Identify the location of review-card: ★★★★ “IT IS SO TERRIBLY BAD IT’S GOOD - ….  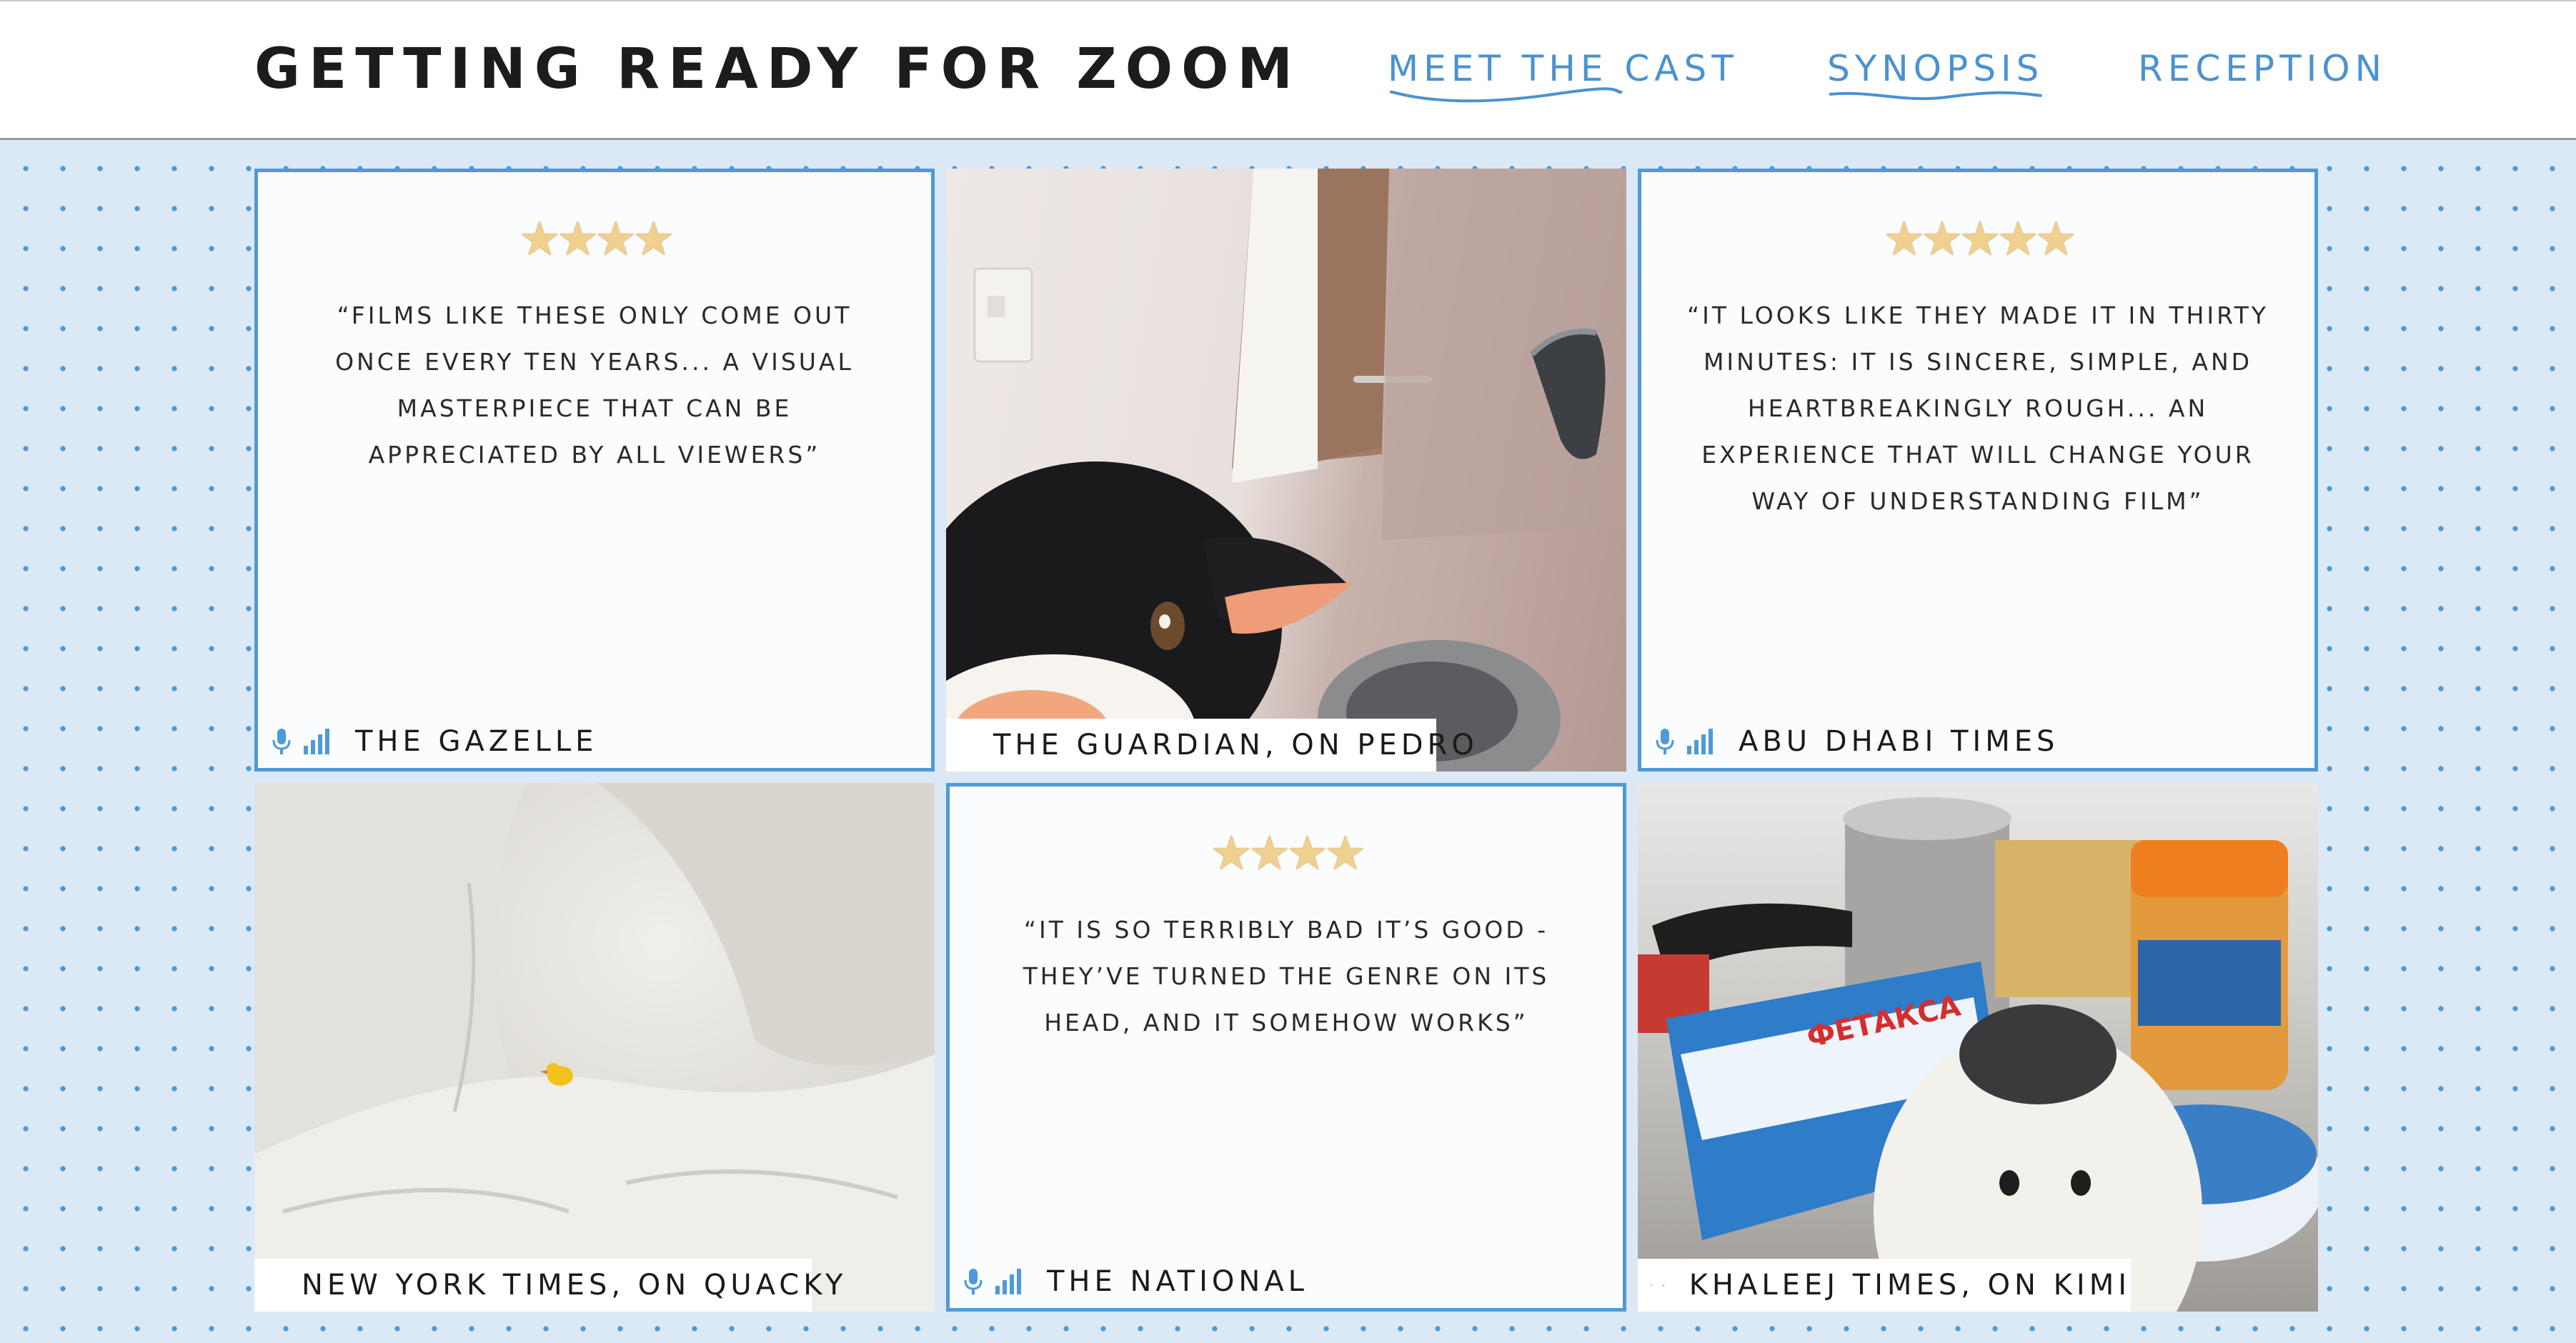
(1286, 1047).